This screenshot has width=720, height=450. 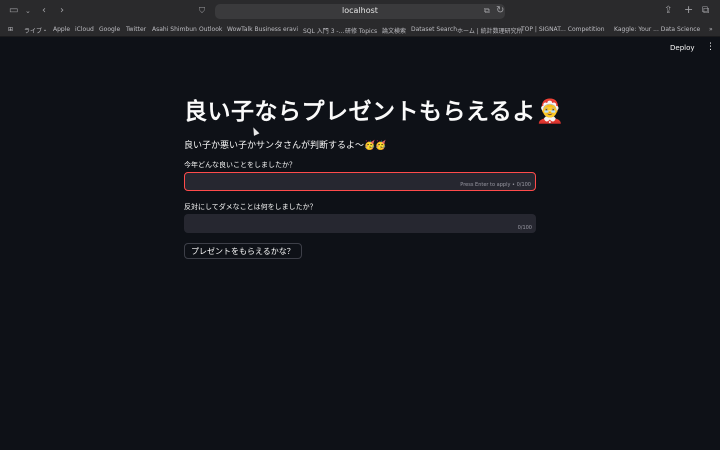 I want to click on share-icon: ⇪, so click(x=668, y=11).